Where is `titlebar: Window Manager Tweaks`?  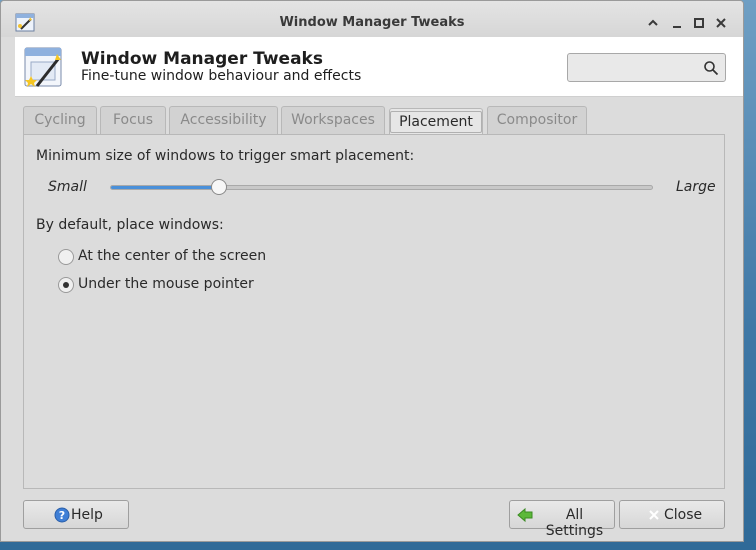 titlebar: Window Manager Tweaks is located at coordinates (372, 19).